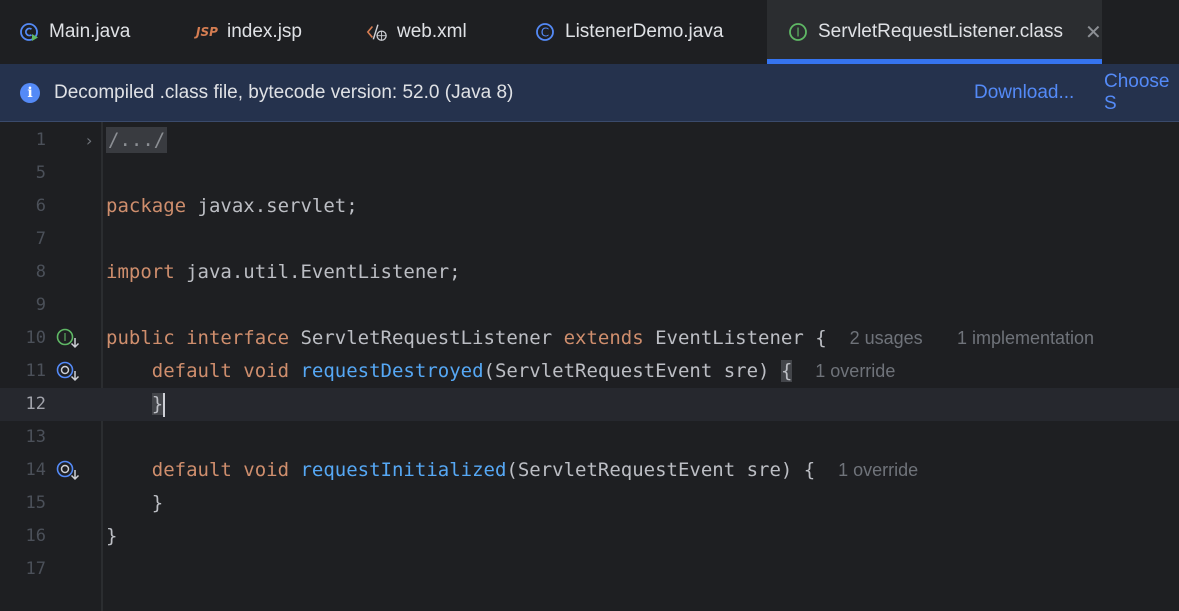  I want to click on code-line: 7, so click(589, 239).